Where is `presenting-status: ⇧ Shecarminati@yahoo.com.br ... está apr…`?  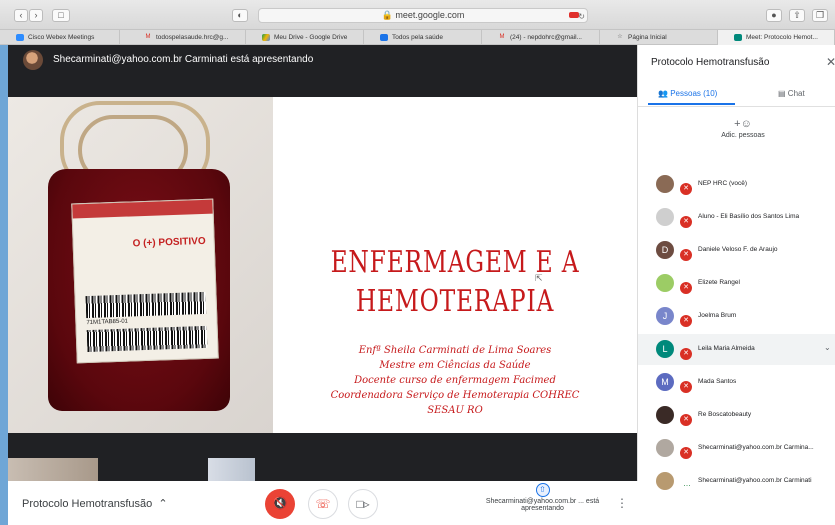
presenting-status: ⇧ Shecarminati@yahoo.com.br ... está apr… is located at coordinates (542, 497).